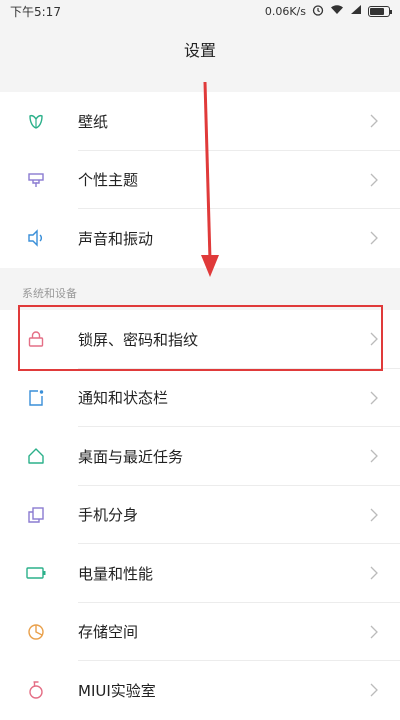  I want to click on settings-item-label: 个性主题, so click(108, 180).